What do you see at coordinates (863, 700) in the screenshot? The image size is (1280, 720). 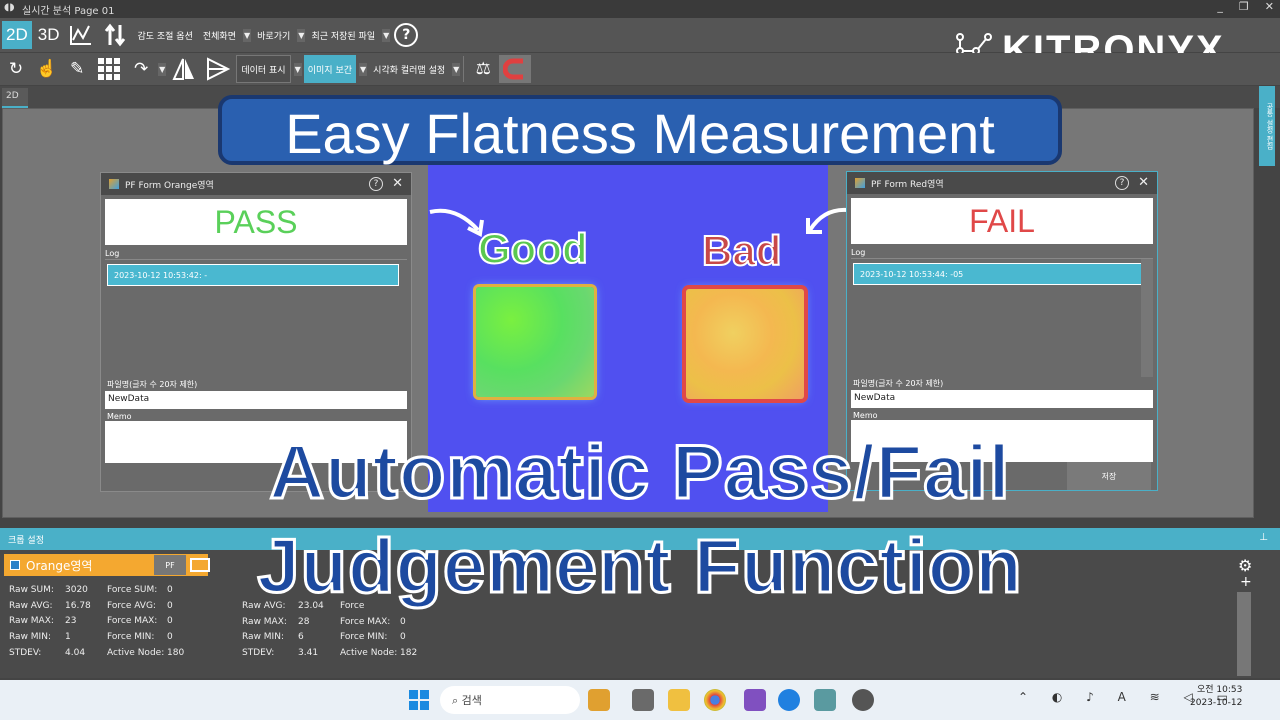 I see `recorder-icon` at bounding box center [863, 700].